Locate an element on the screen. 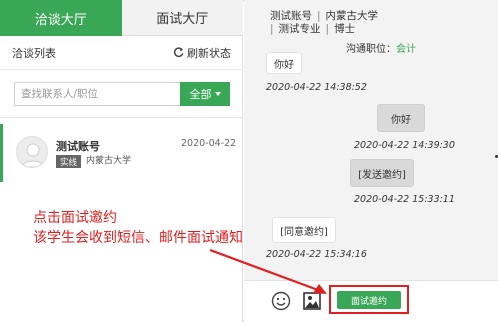 The height and width of the screenshot is (322, 499). header-university: 内蒙古大学 is located at coordinates (352, 16).